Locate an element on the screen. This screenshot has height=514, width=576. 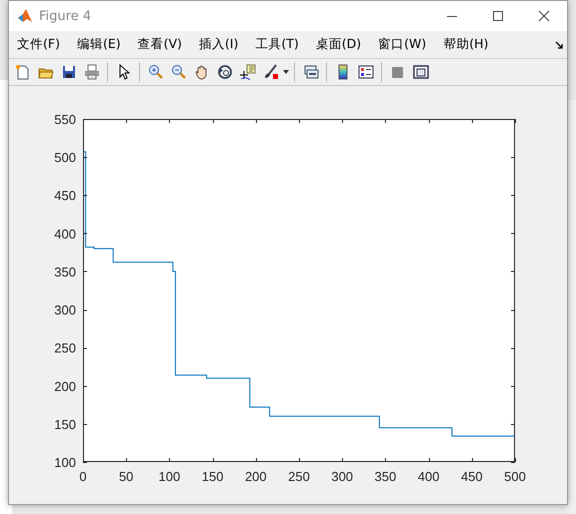
y-tick-label: 400 is located at coordinates (65, 234).